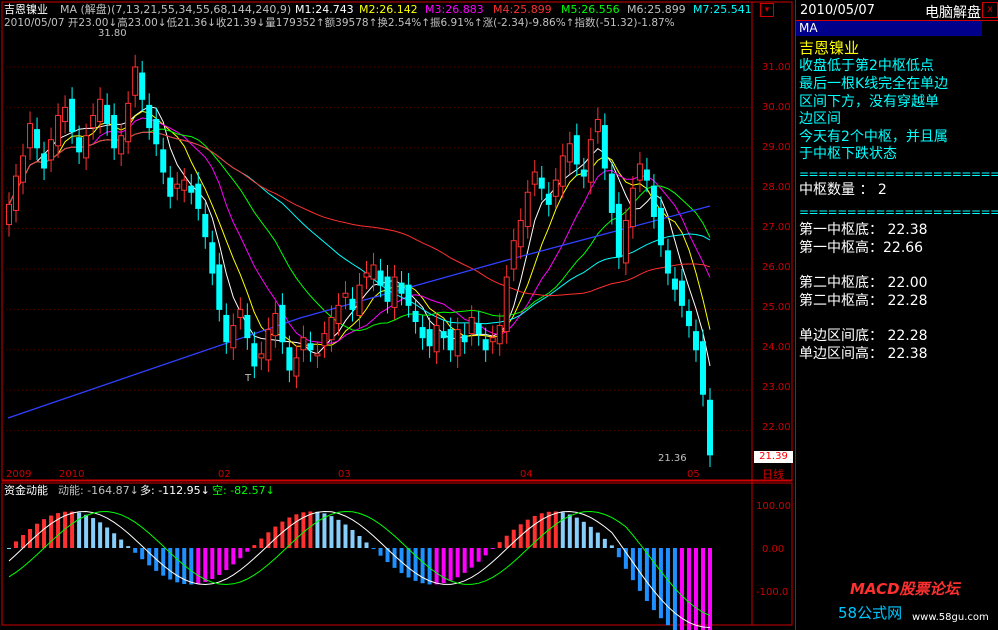 The height and width of the screenshot is (630, 998). I want to click on ma-m2: M2:26.142, so click(388, 9).